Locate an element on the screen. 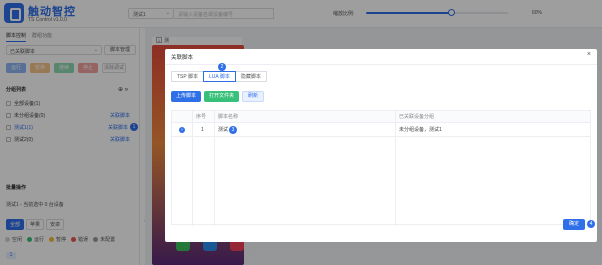  refresh-button: 刷新 is located at coordinates (253, 96).